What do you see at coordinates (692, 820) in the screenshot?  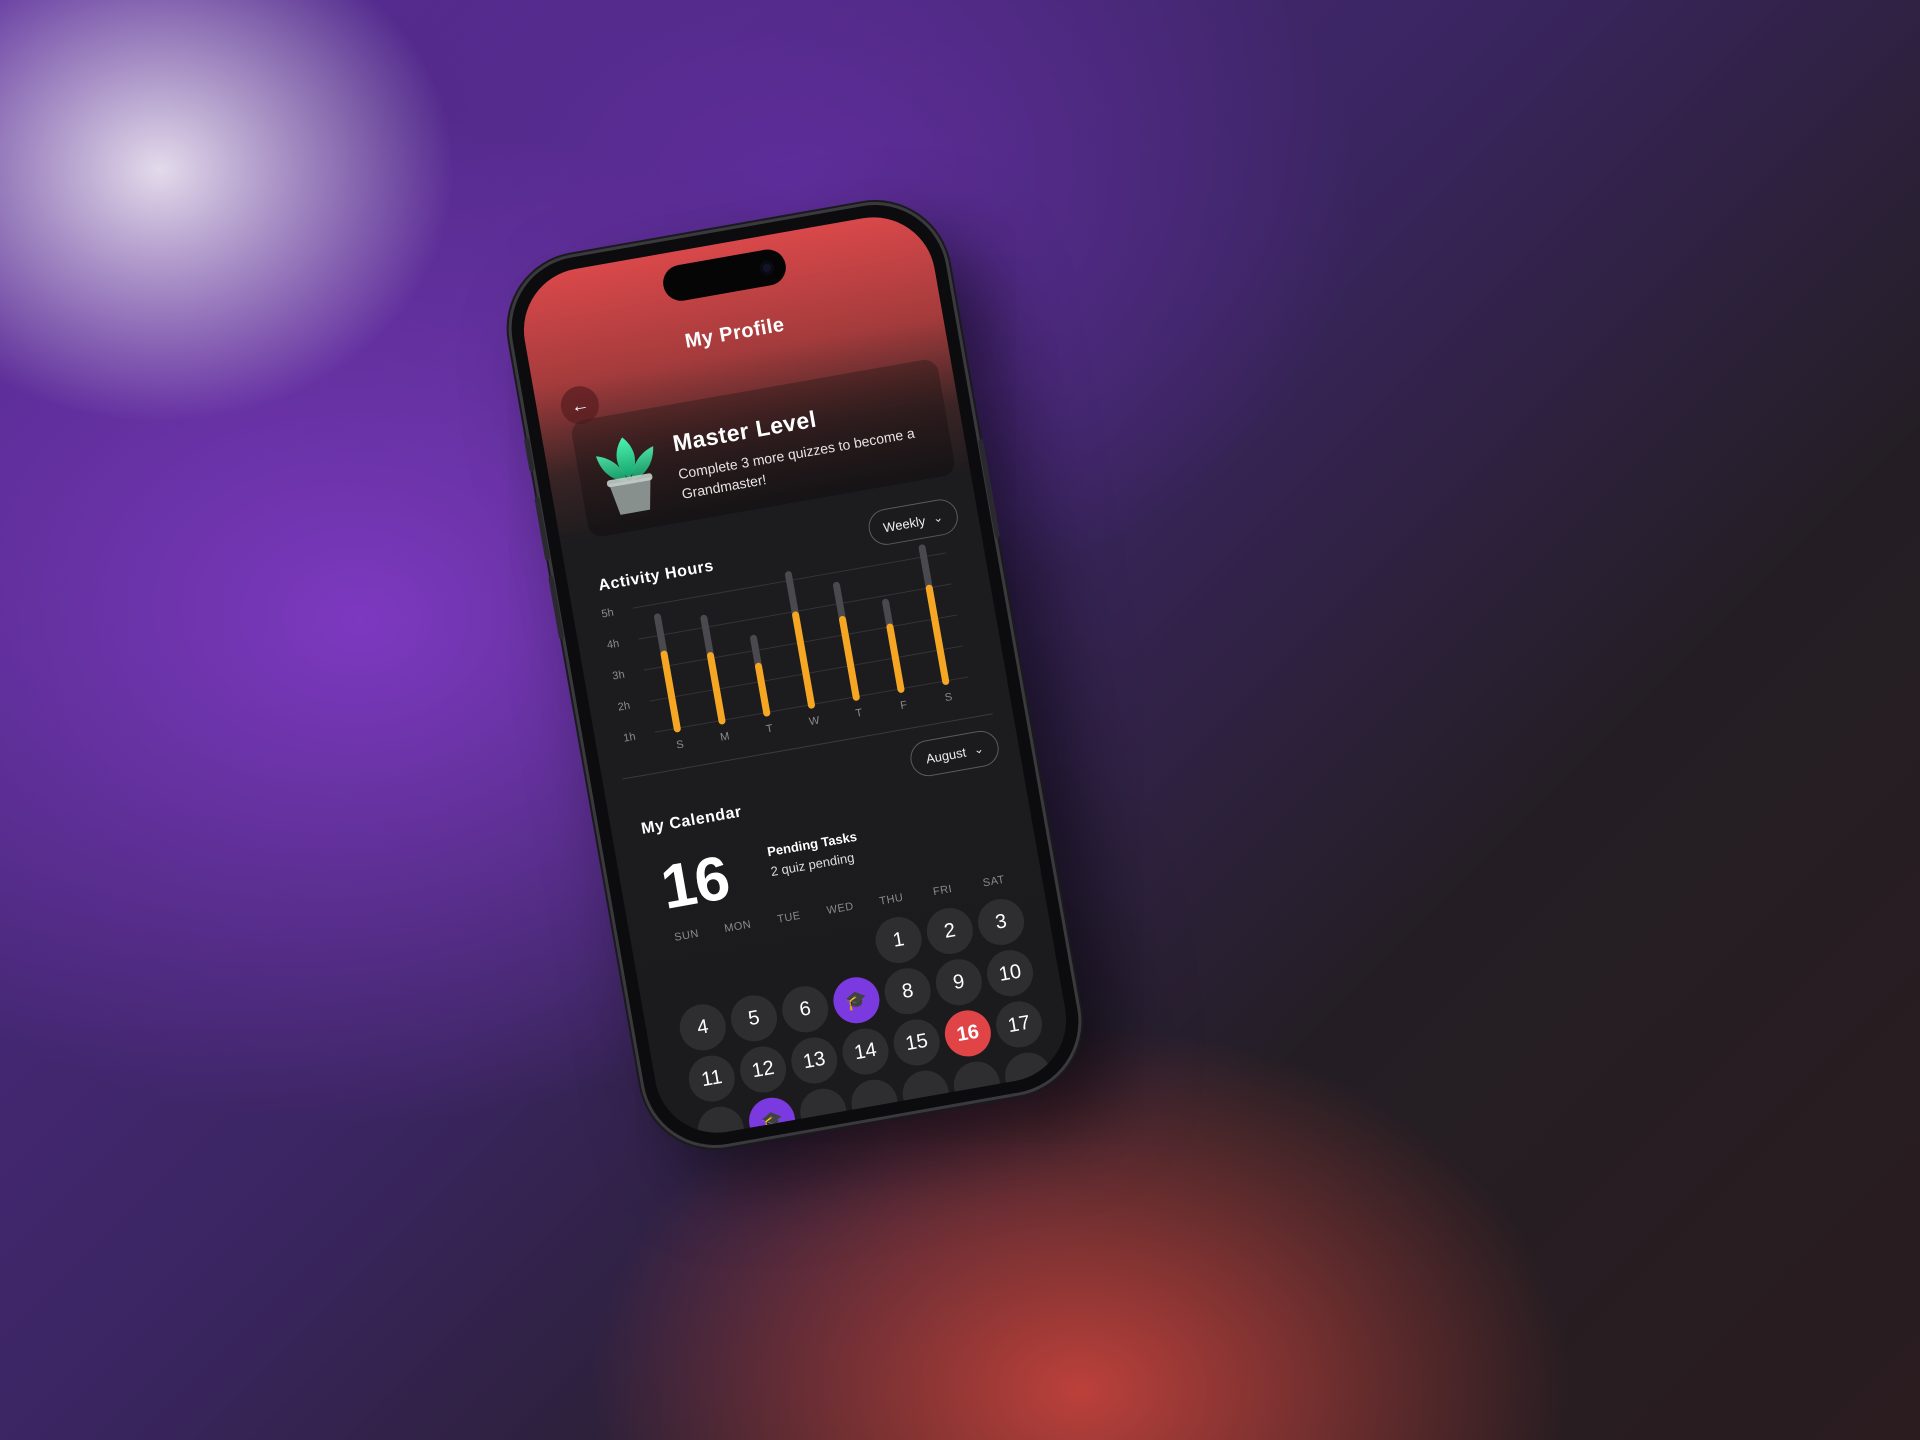 I see `calendar-title: My Calendar` at bounding box center [692, 820].